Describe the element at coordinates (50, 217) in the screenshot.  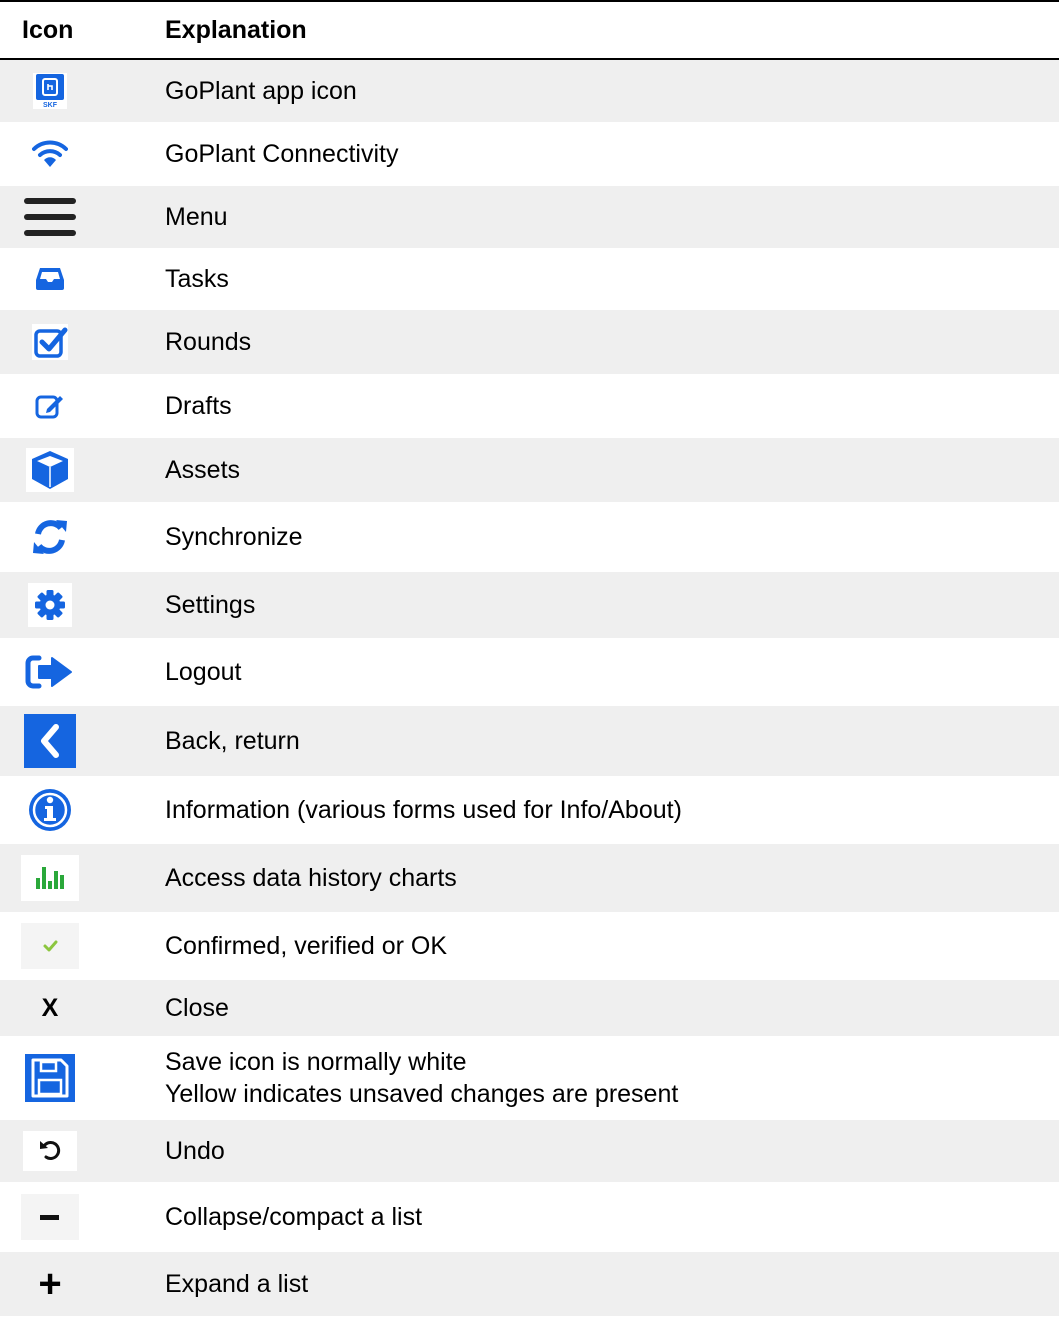
I see `menu-icon` at that location.